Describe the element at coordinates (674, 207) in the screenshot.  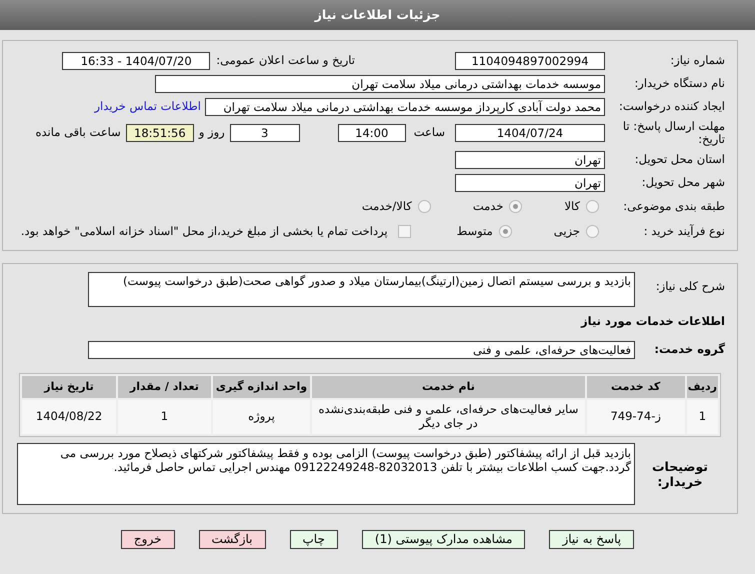
I see `field-label: طبقه بندی موضوعی:` at that location.